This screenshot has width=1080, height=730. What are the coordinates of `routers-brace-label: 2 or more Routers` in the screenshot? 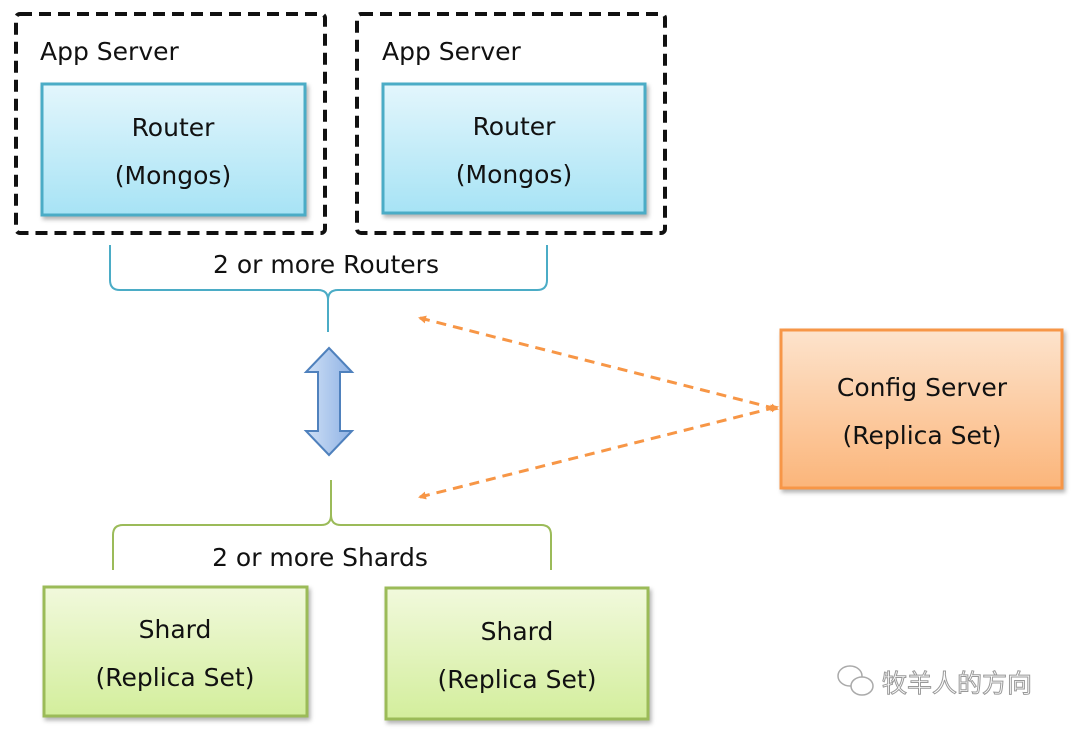 It's located at (326, 264).